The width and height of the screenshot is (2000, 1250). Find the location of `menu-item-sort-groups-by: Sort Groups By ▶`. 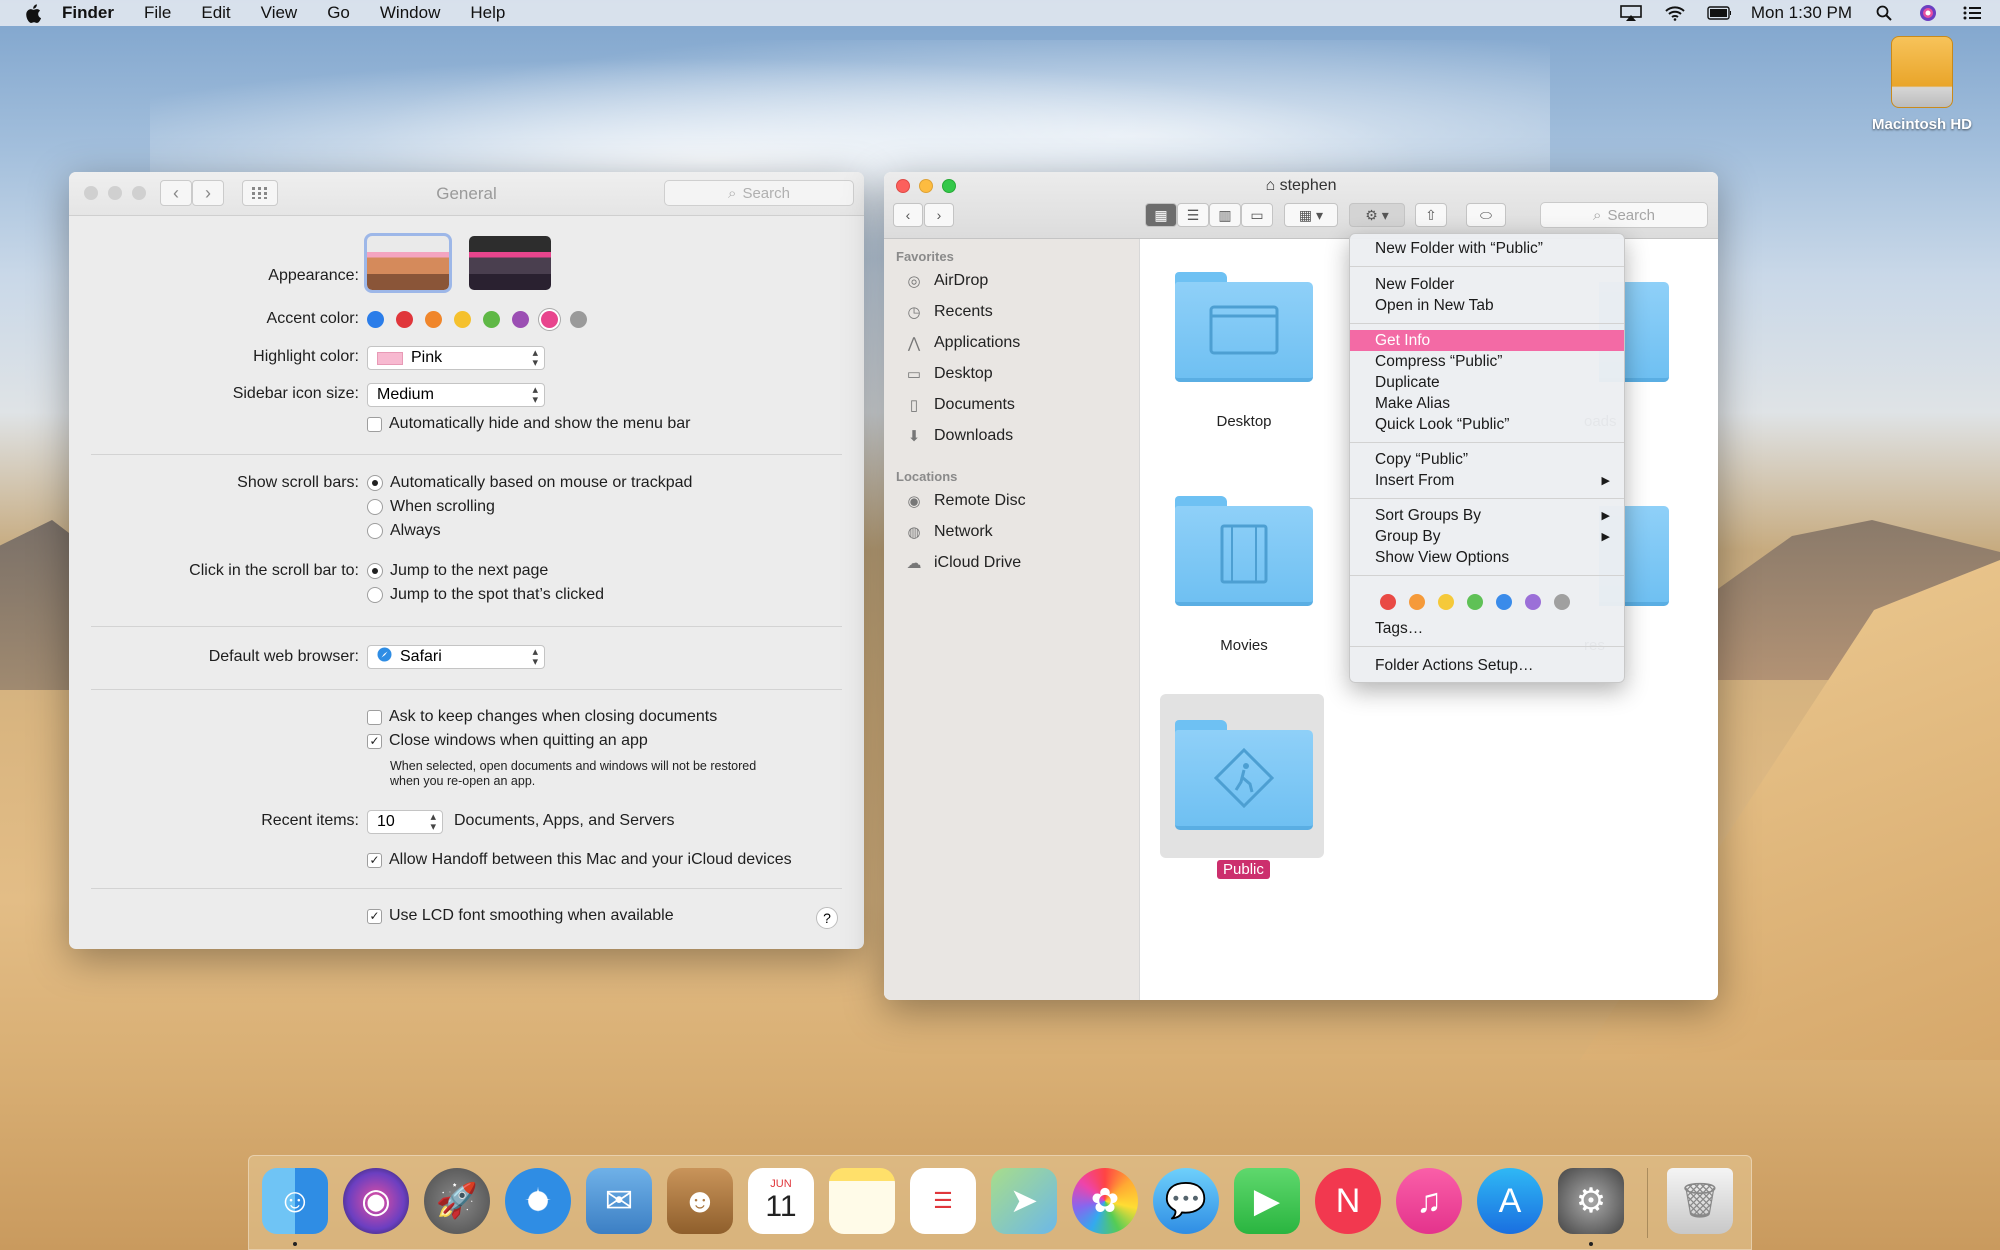

menu-item-sort-groups-by: Sort Groups By ▶ is located at coordinates (1487, 515).